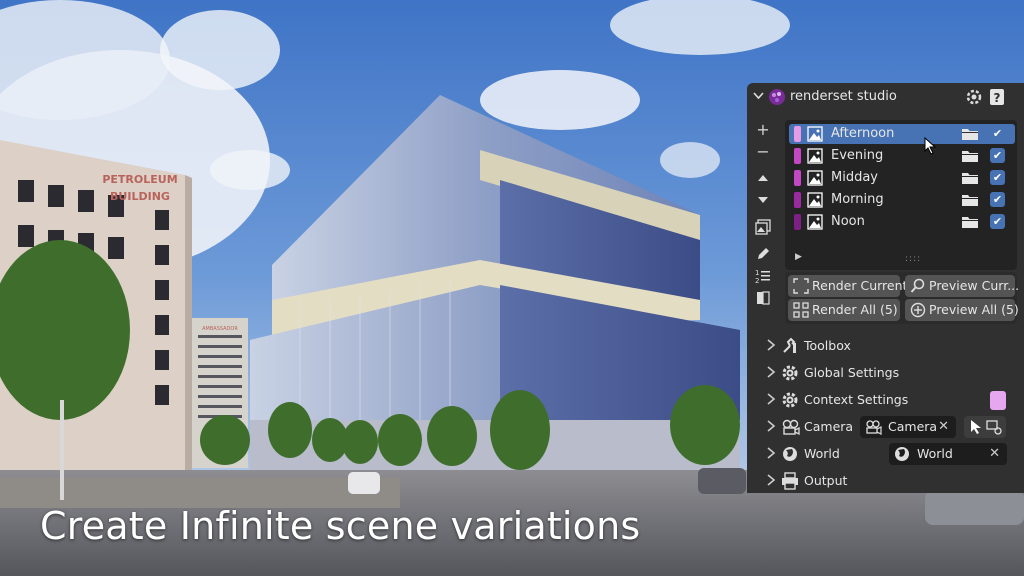  Describe the element at coordinates (974, 309) in the screenshot. I see `preview-all-label: Preview All (5)` at that location.